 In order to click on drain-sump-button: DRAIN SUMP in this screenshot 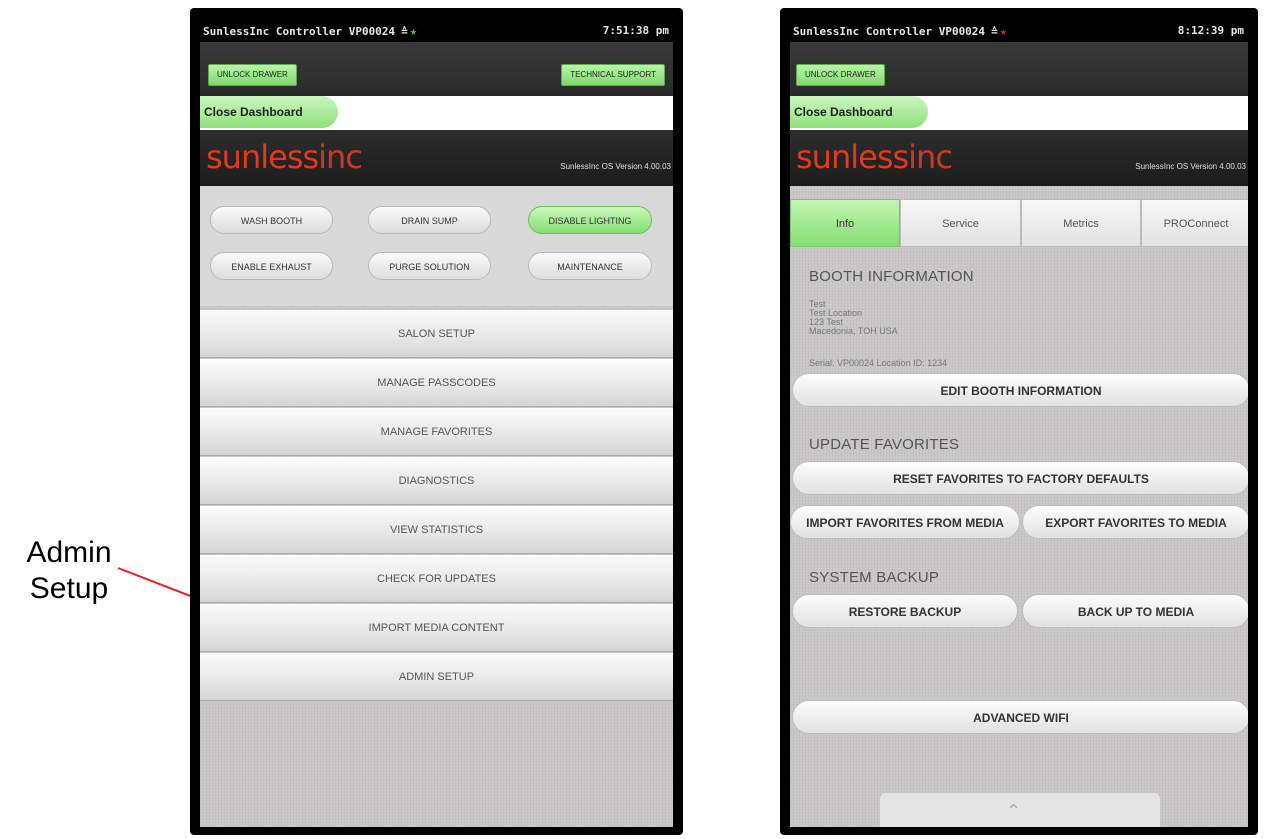, I will do `click(429, 220)`.